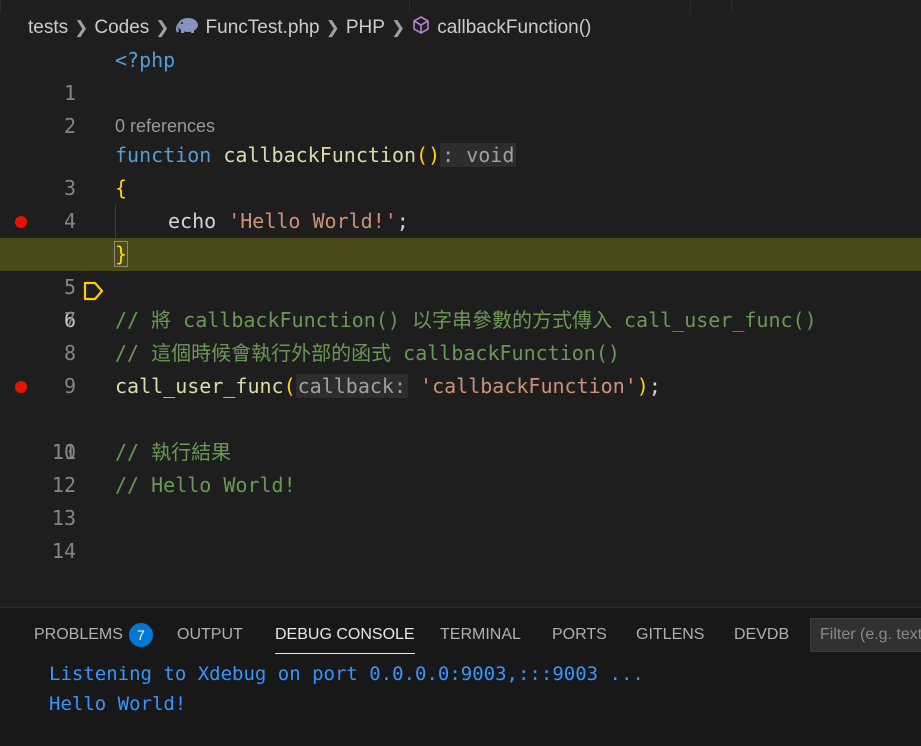  What do you see at coordinates (121, 254) in the screenshot?
I see `brace-close: }` at bounding box center [121, 254].